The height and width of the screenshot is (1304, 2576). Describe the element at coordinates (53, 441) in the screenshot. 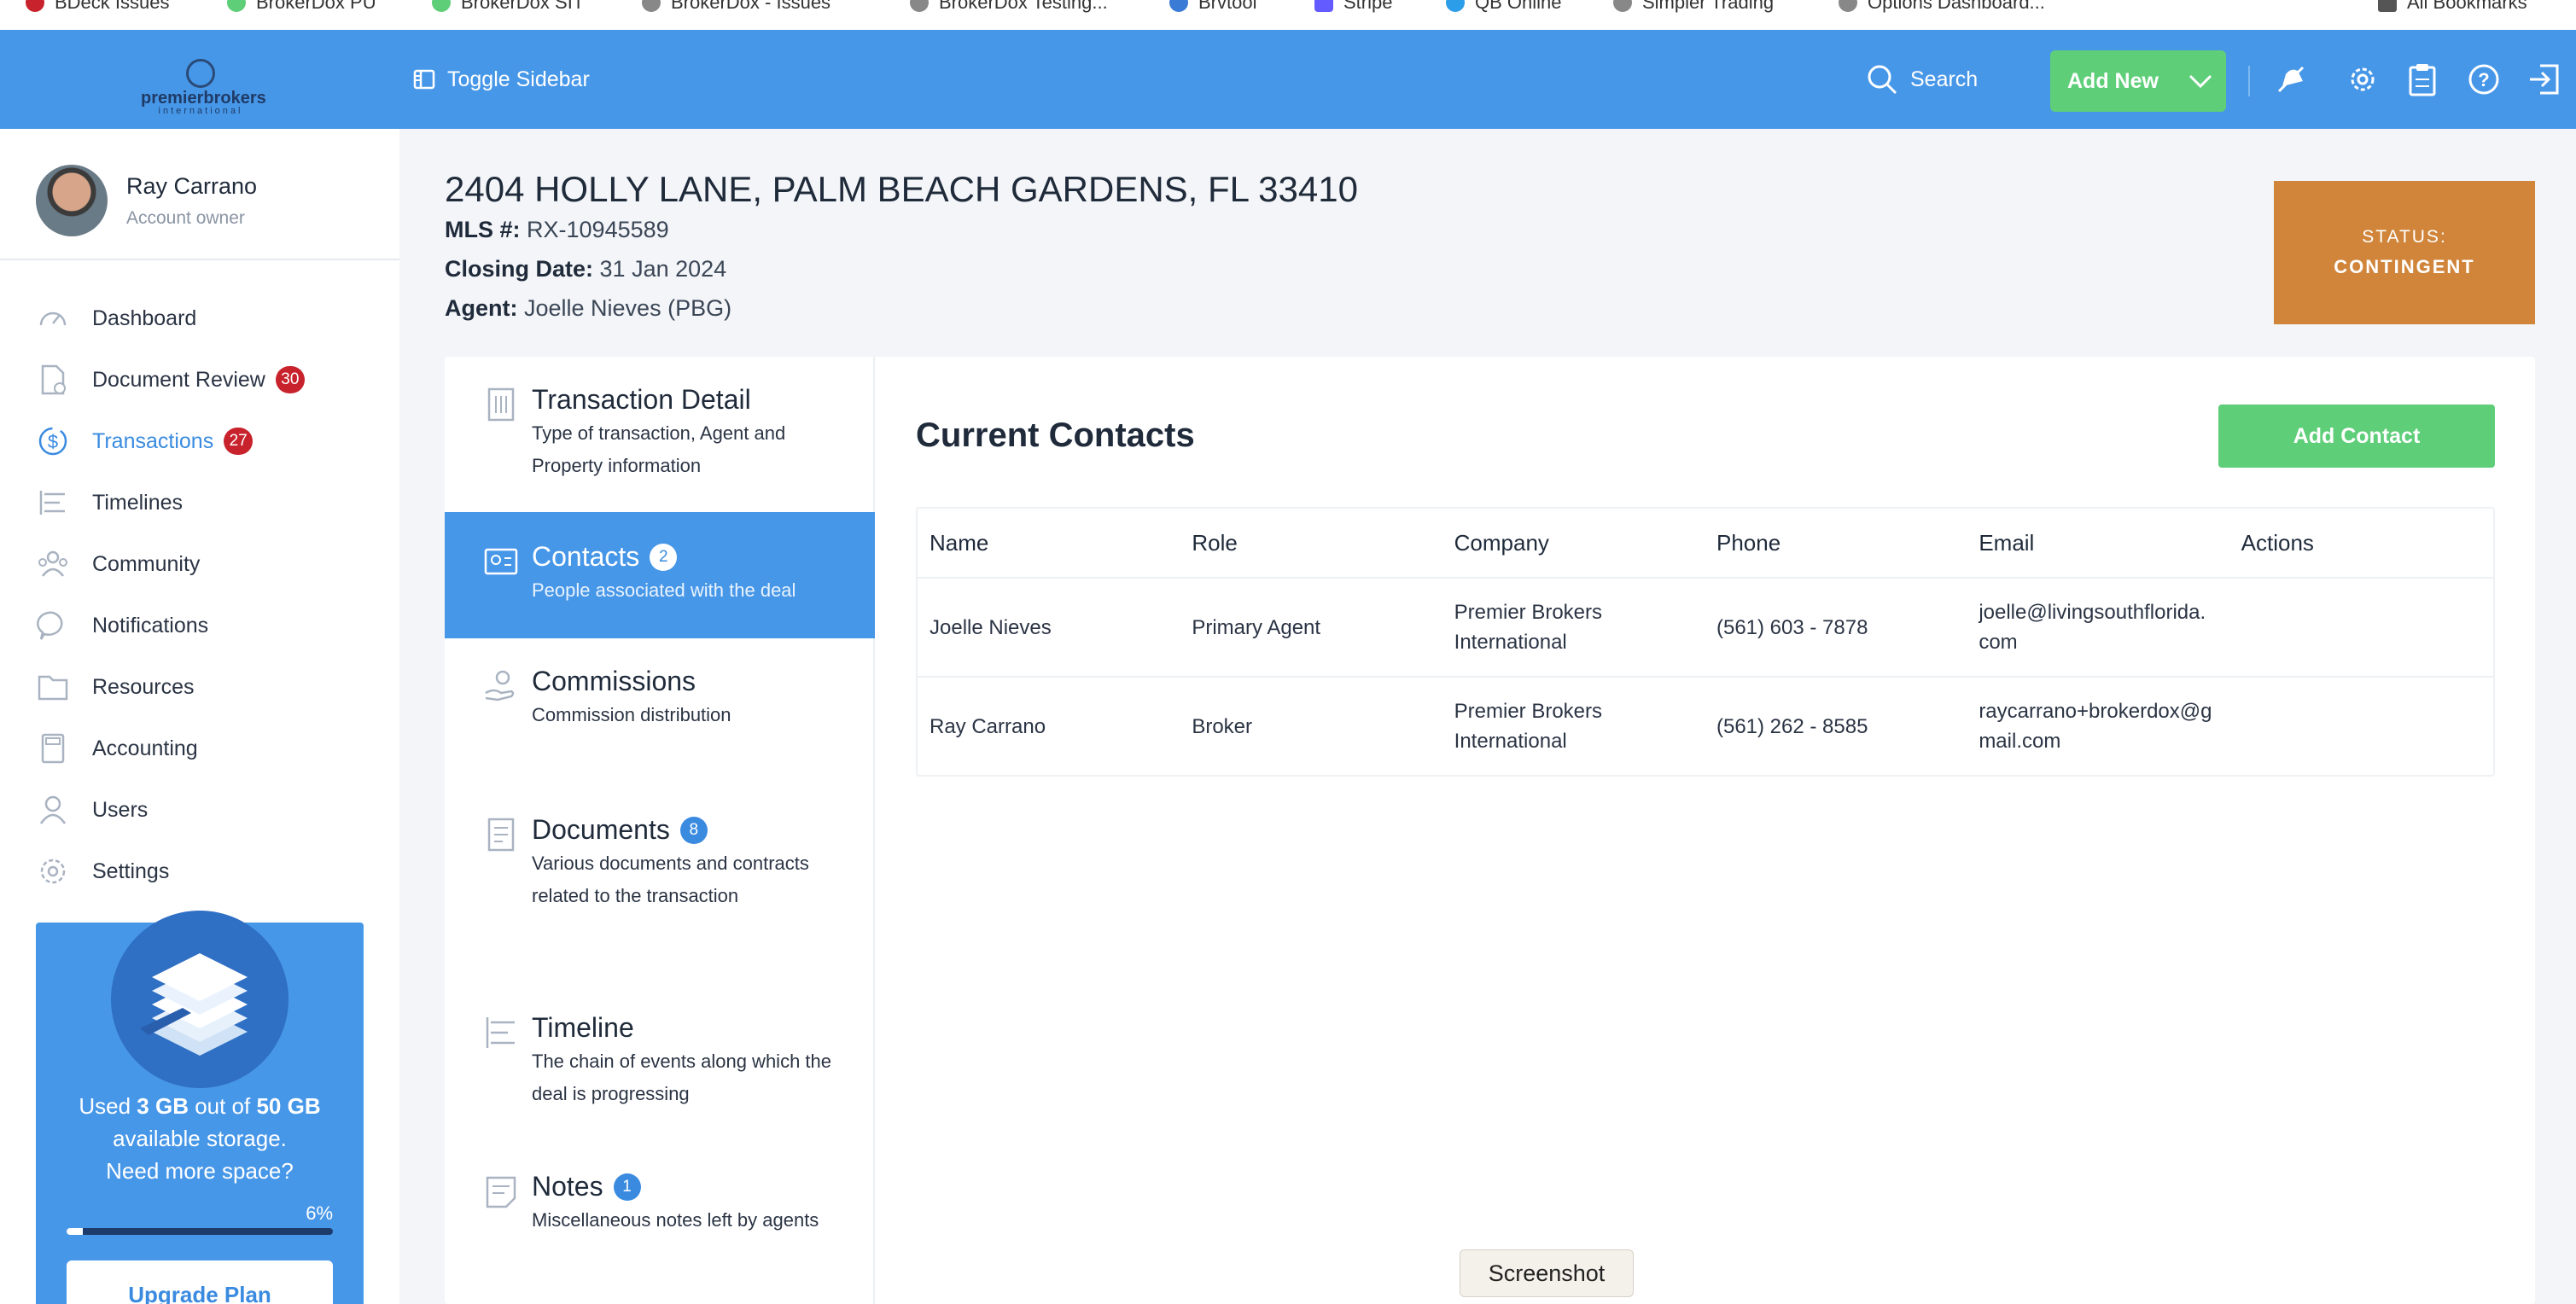

I see `dollar-cycle-icon: $` at that location.